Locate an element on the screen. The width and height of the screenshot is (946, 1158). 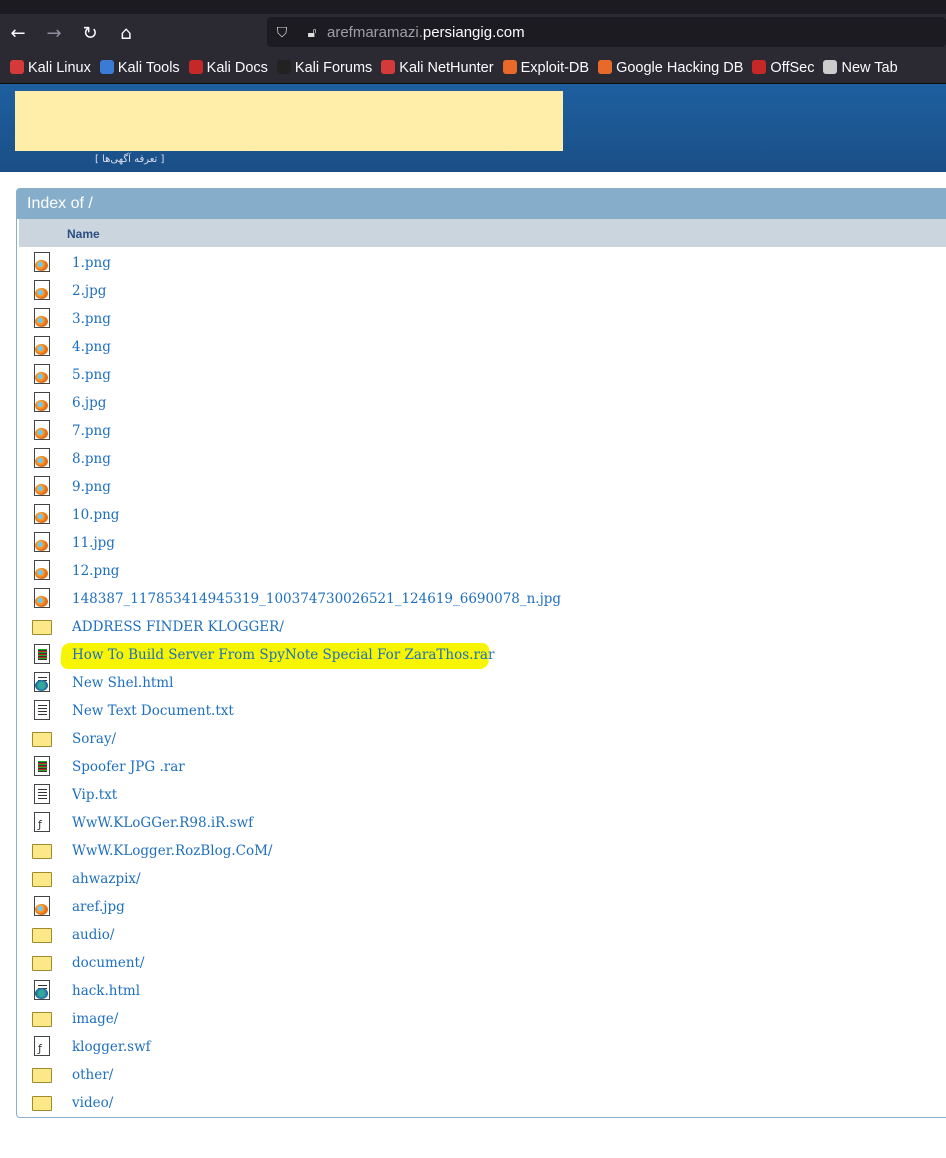
bookmark-label: Kali Linux is located at coordinates (59, 67).